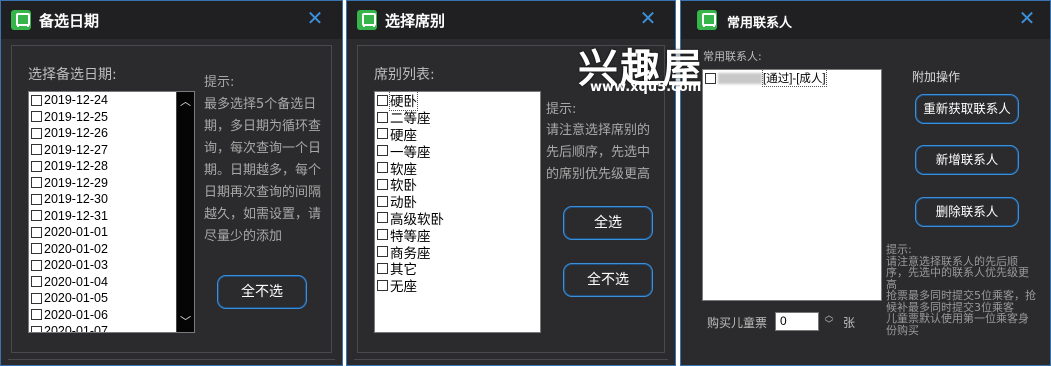  I want to click on seat-tip-title: 提示:, so click(561, 109).